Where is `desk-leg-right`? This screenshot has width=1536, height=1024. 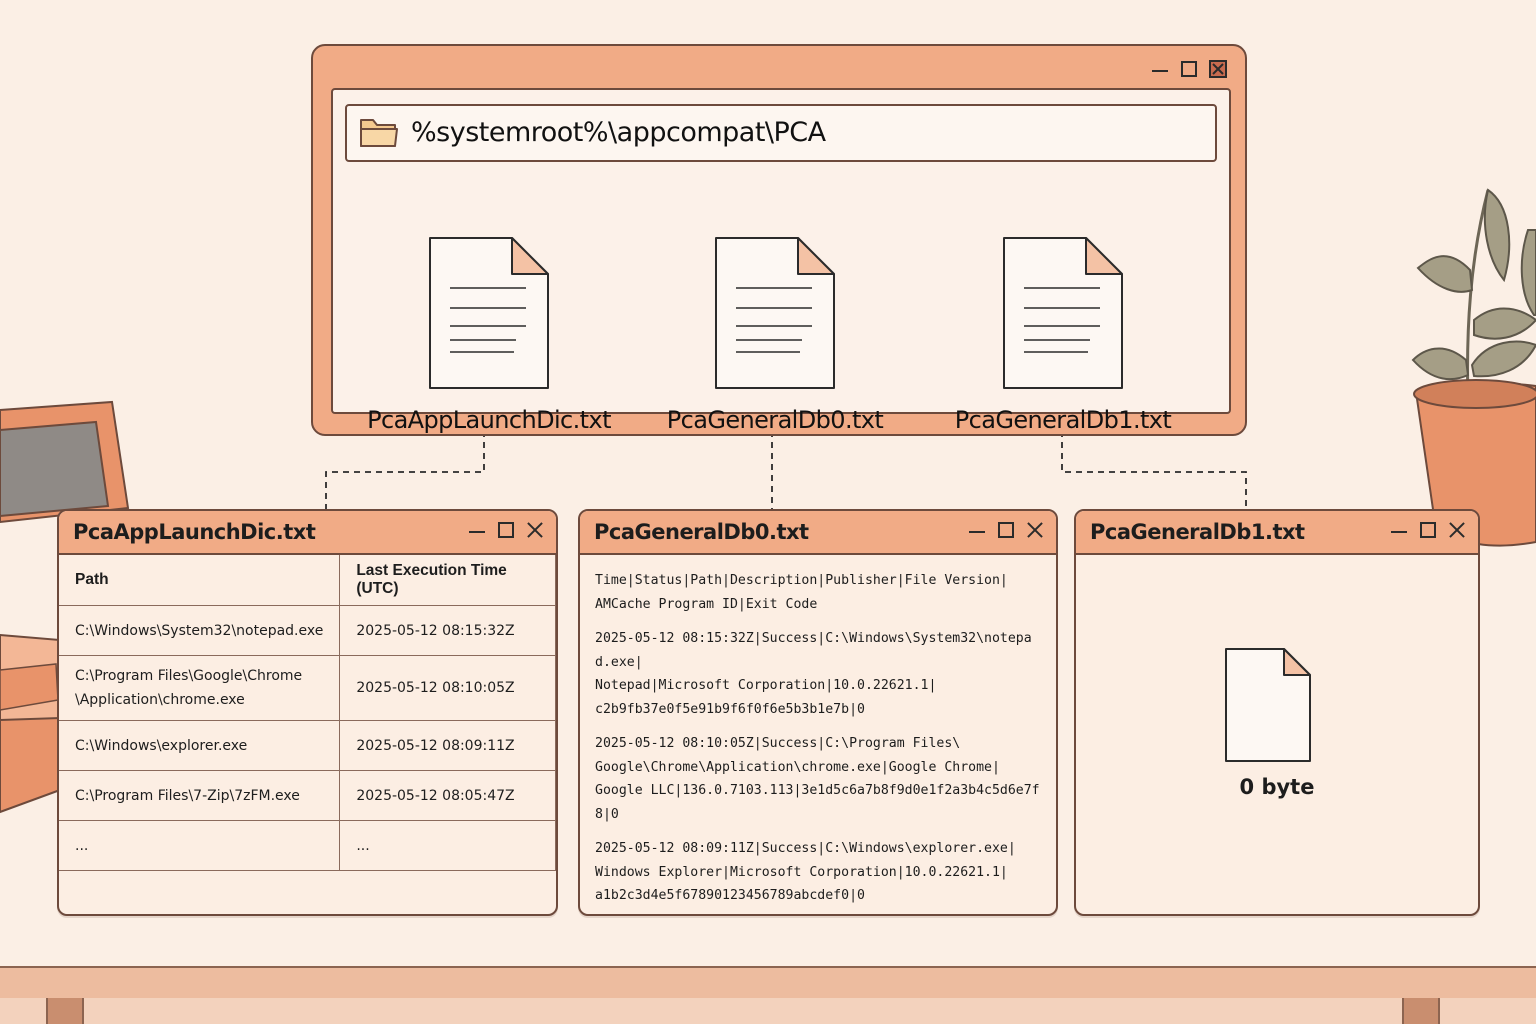 desk-leg-right is located at coordinates (1421, 1011).